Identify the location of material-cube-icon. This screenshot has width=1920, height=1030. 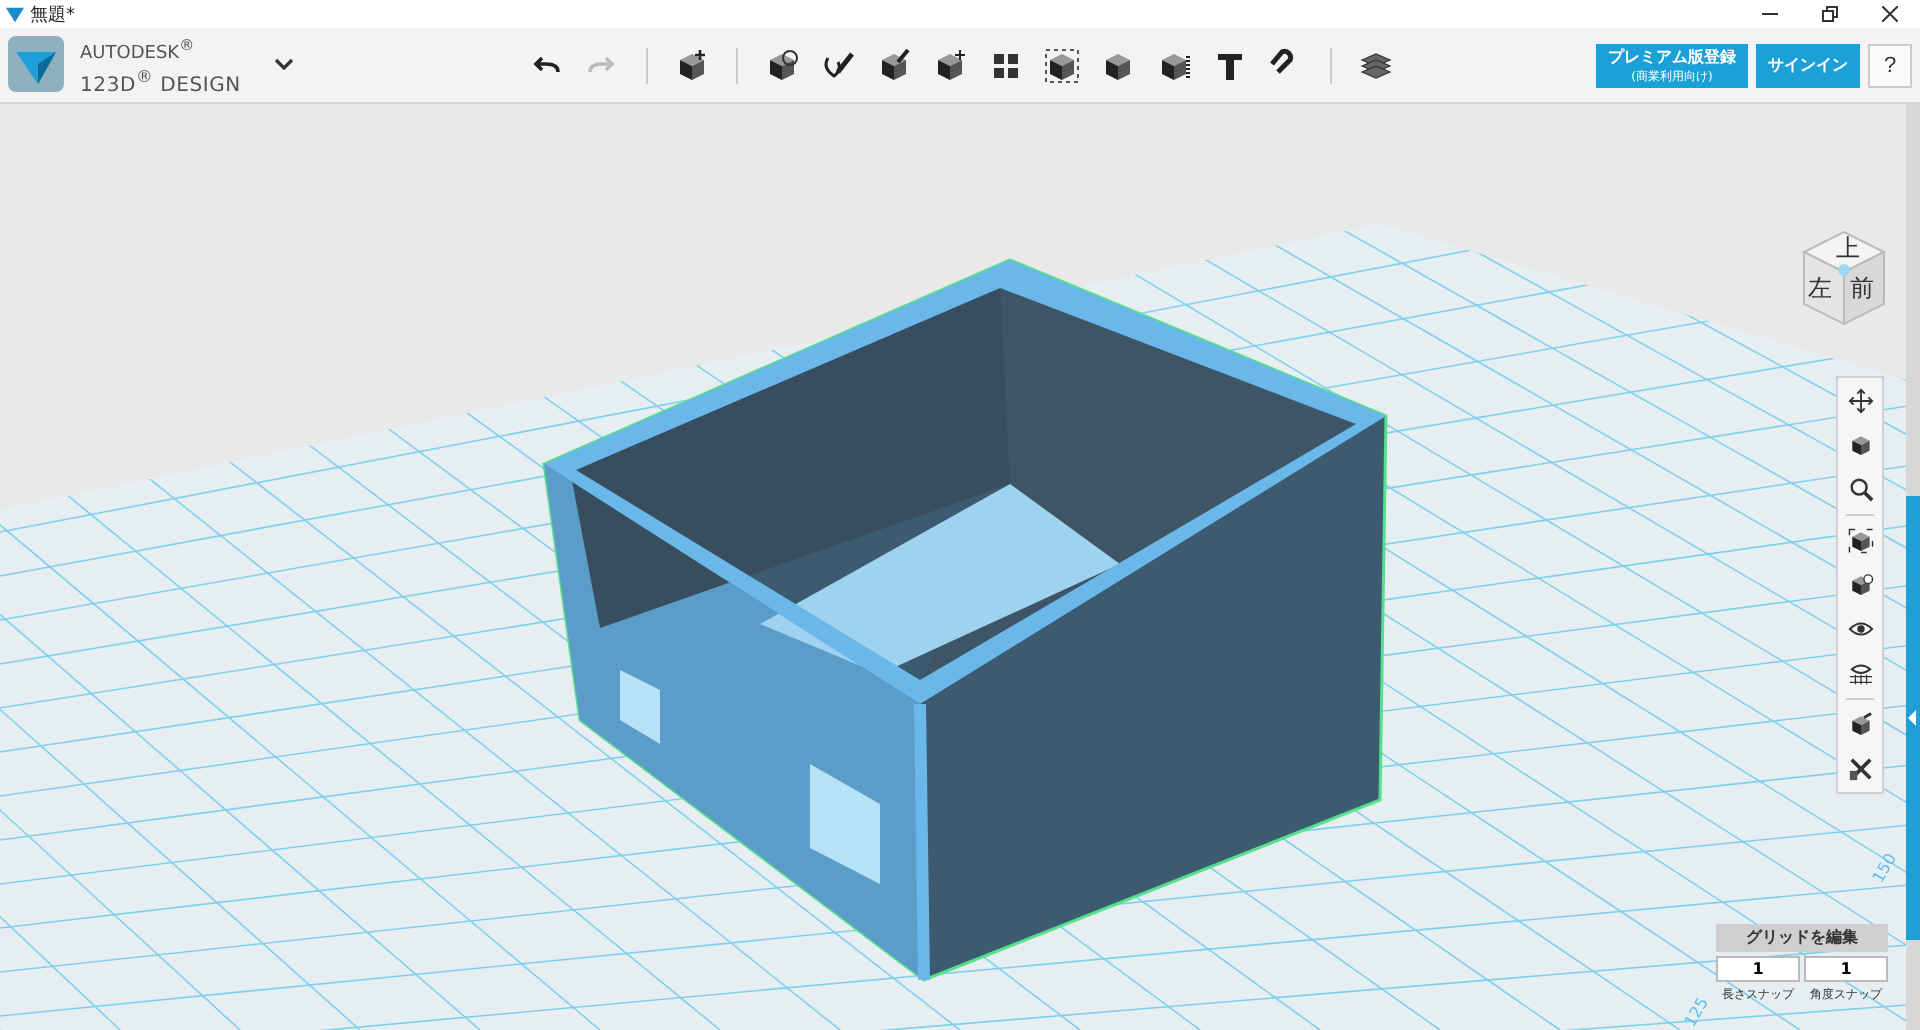
(1860, 725).